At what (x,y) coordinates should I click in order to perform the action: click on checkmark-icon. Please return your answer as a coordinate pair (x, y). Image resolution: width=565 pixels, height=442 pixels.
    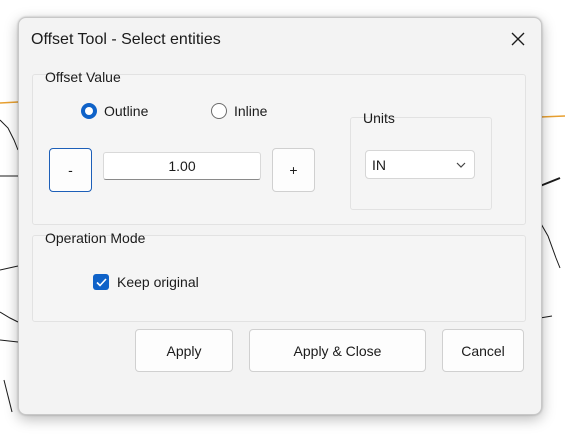
    Looking at the image, I should click on (101, 282).